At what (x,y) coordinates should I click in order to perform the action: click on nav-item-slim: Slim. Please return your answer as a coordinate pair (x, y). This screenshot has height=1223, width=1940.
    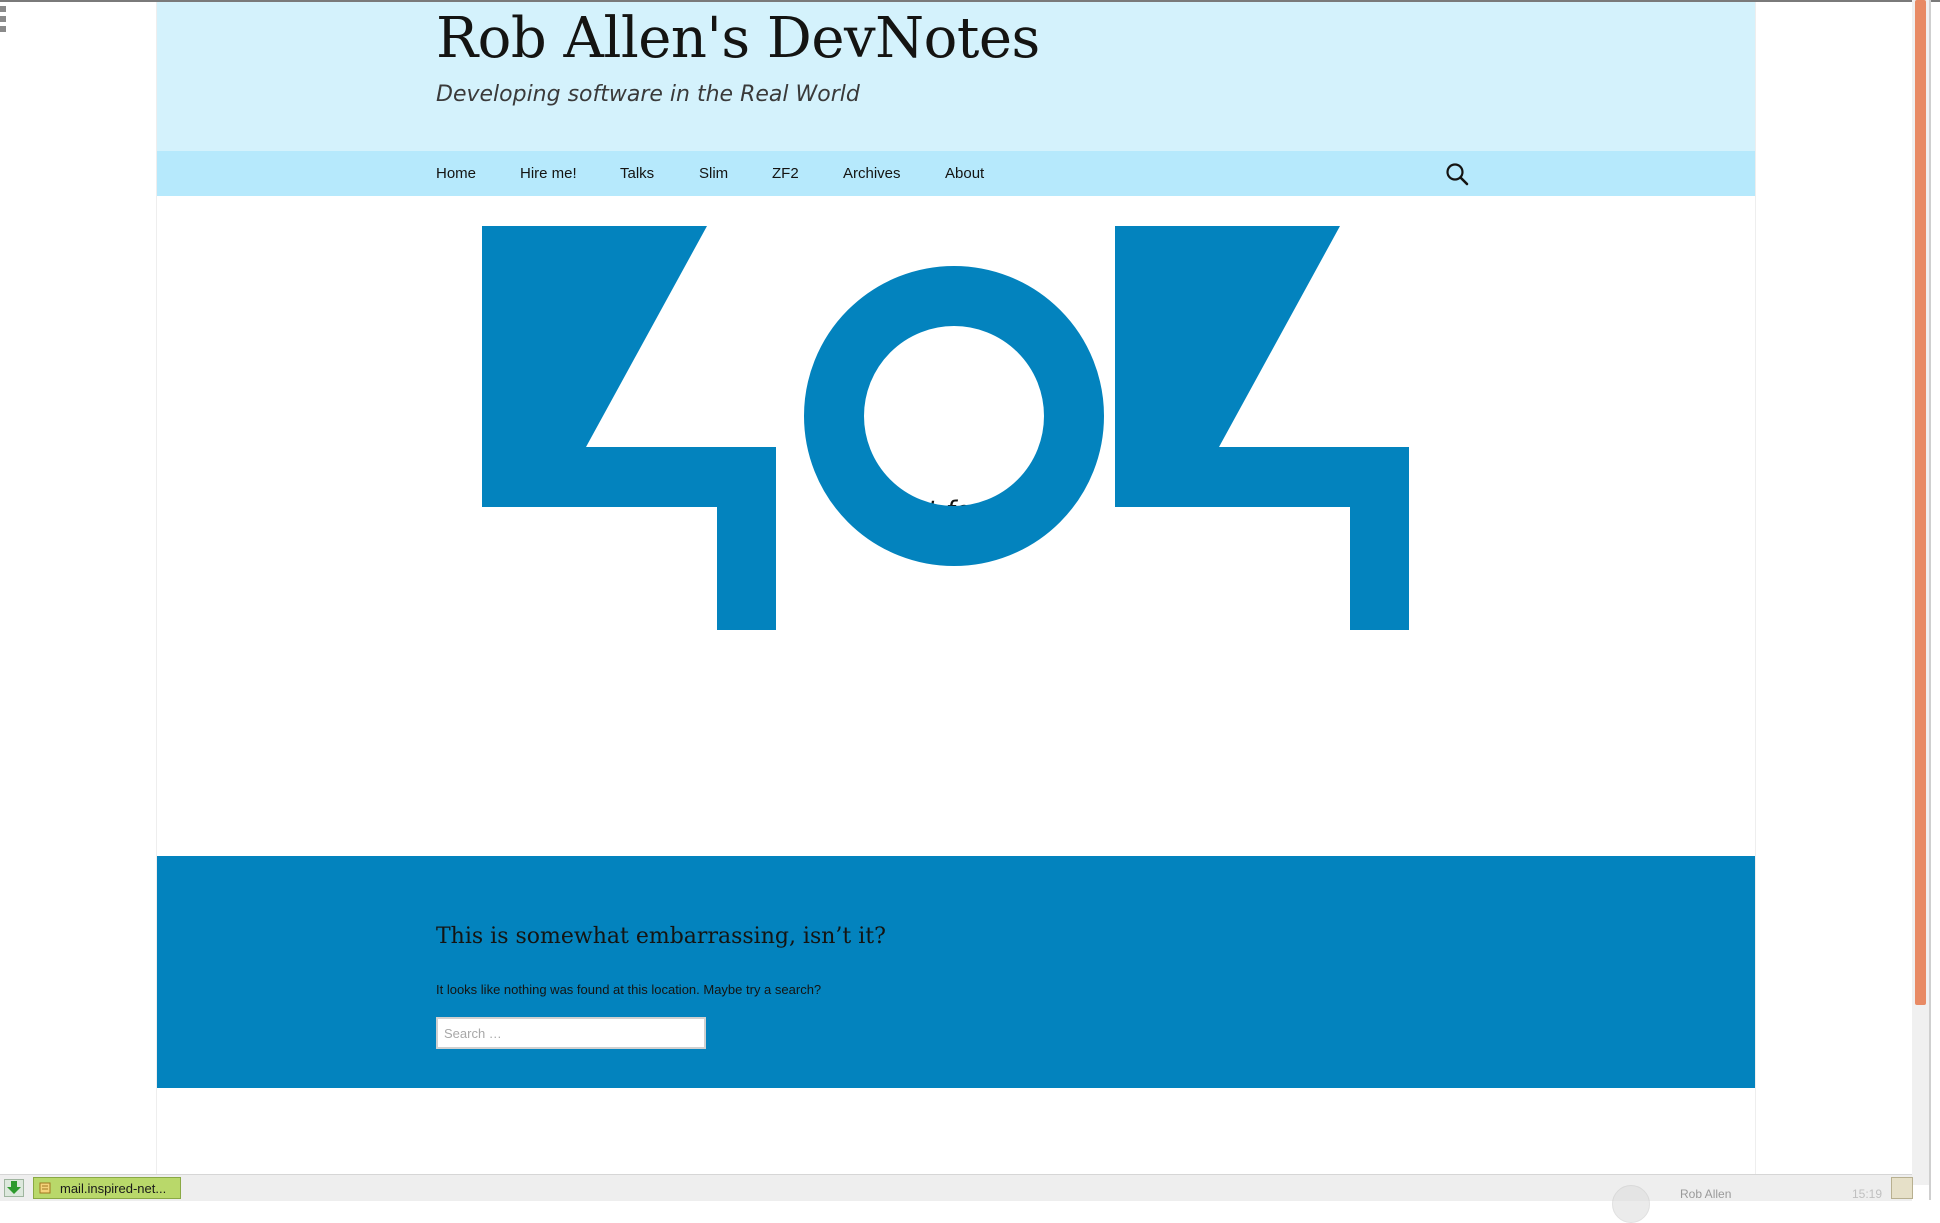
    Looking at the image, I should click on (713, 173).